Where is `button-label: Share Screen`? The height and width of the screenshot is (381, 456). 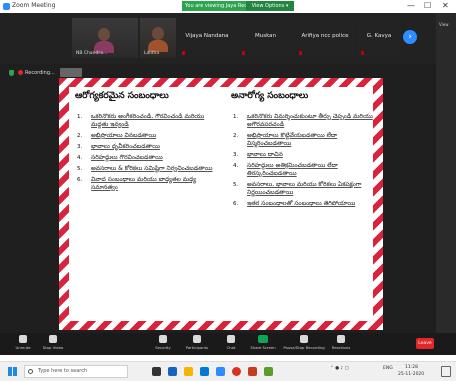 button-label: Share Screen is located at coordinates (263, 347).